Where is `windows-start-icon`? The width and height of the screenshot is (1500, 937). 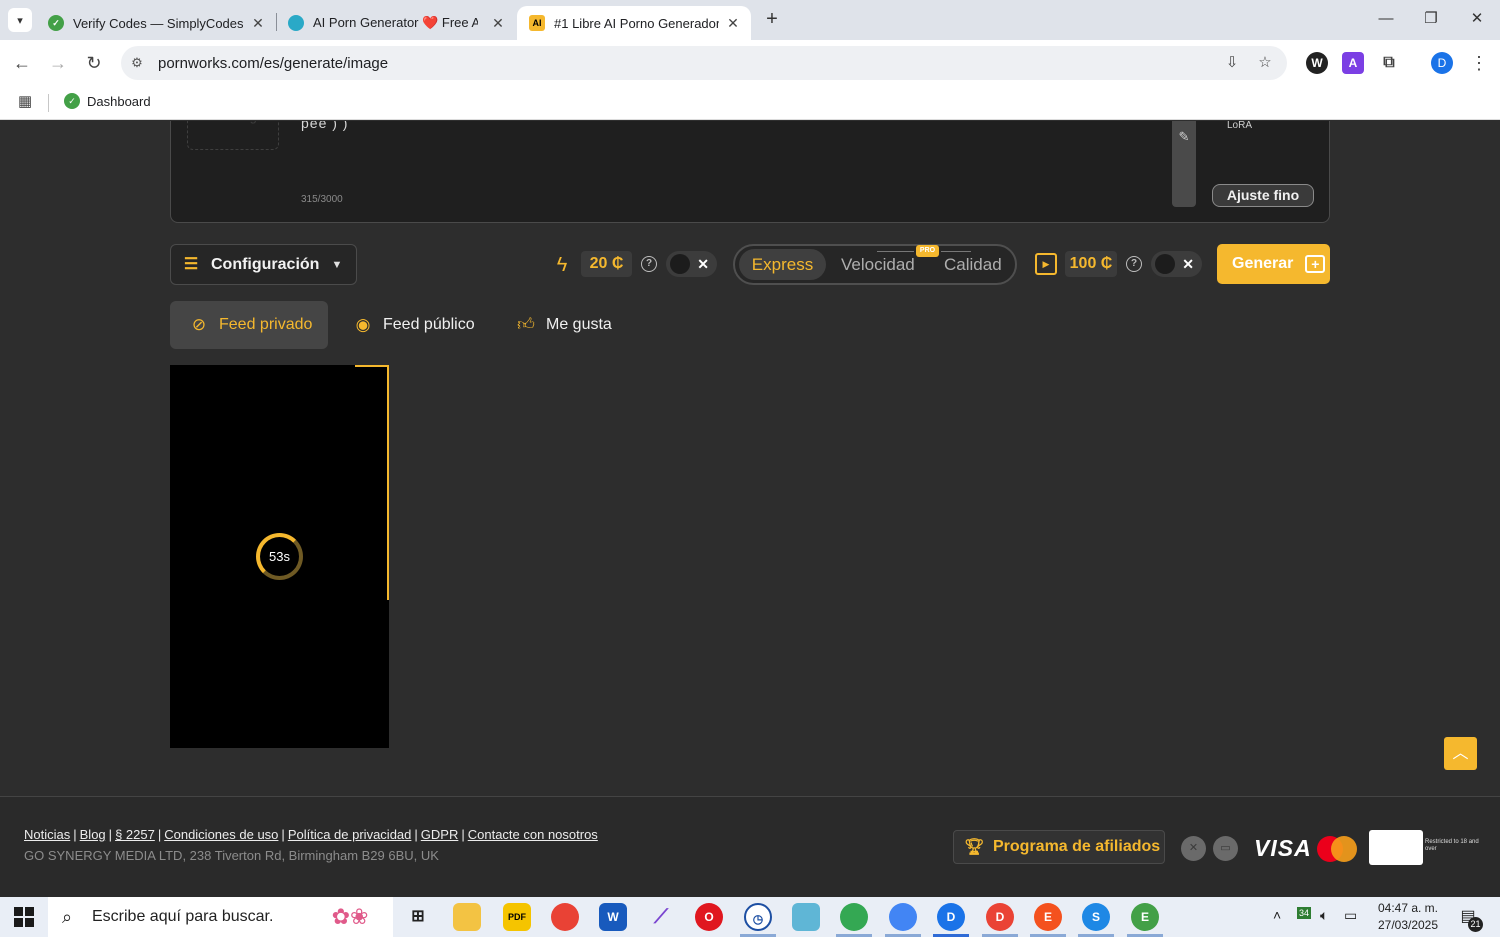 windows-start-icon is located at coordinates (24, 917).